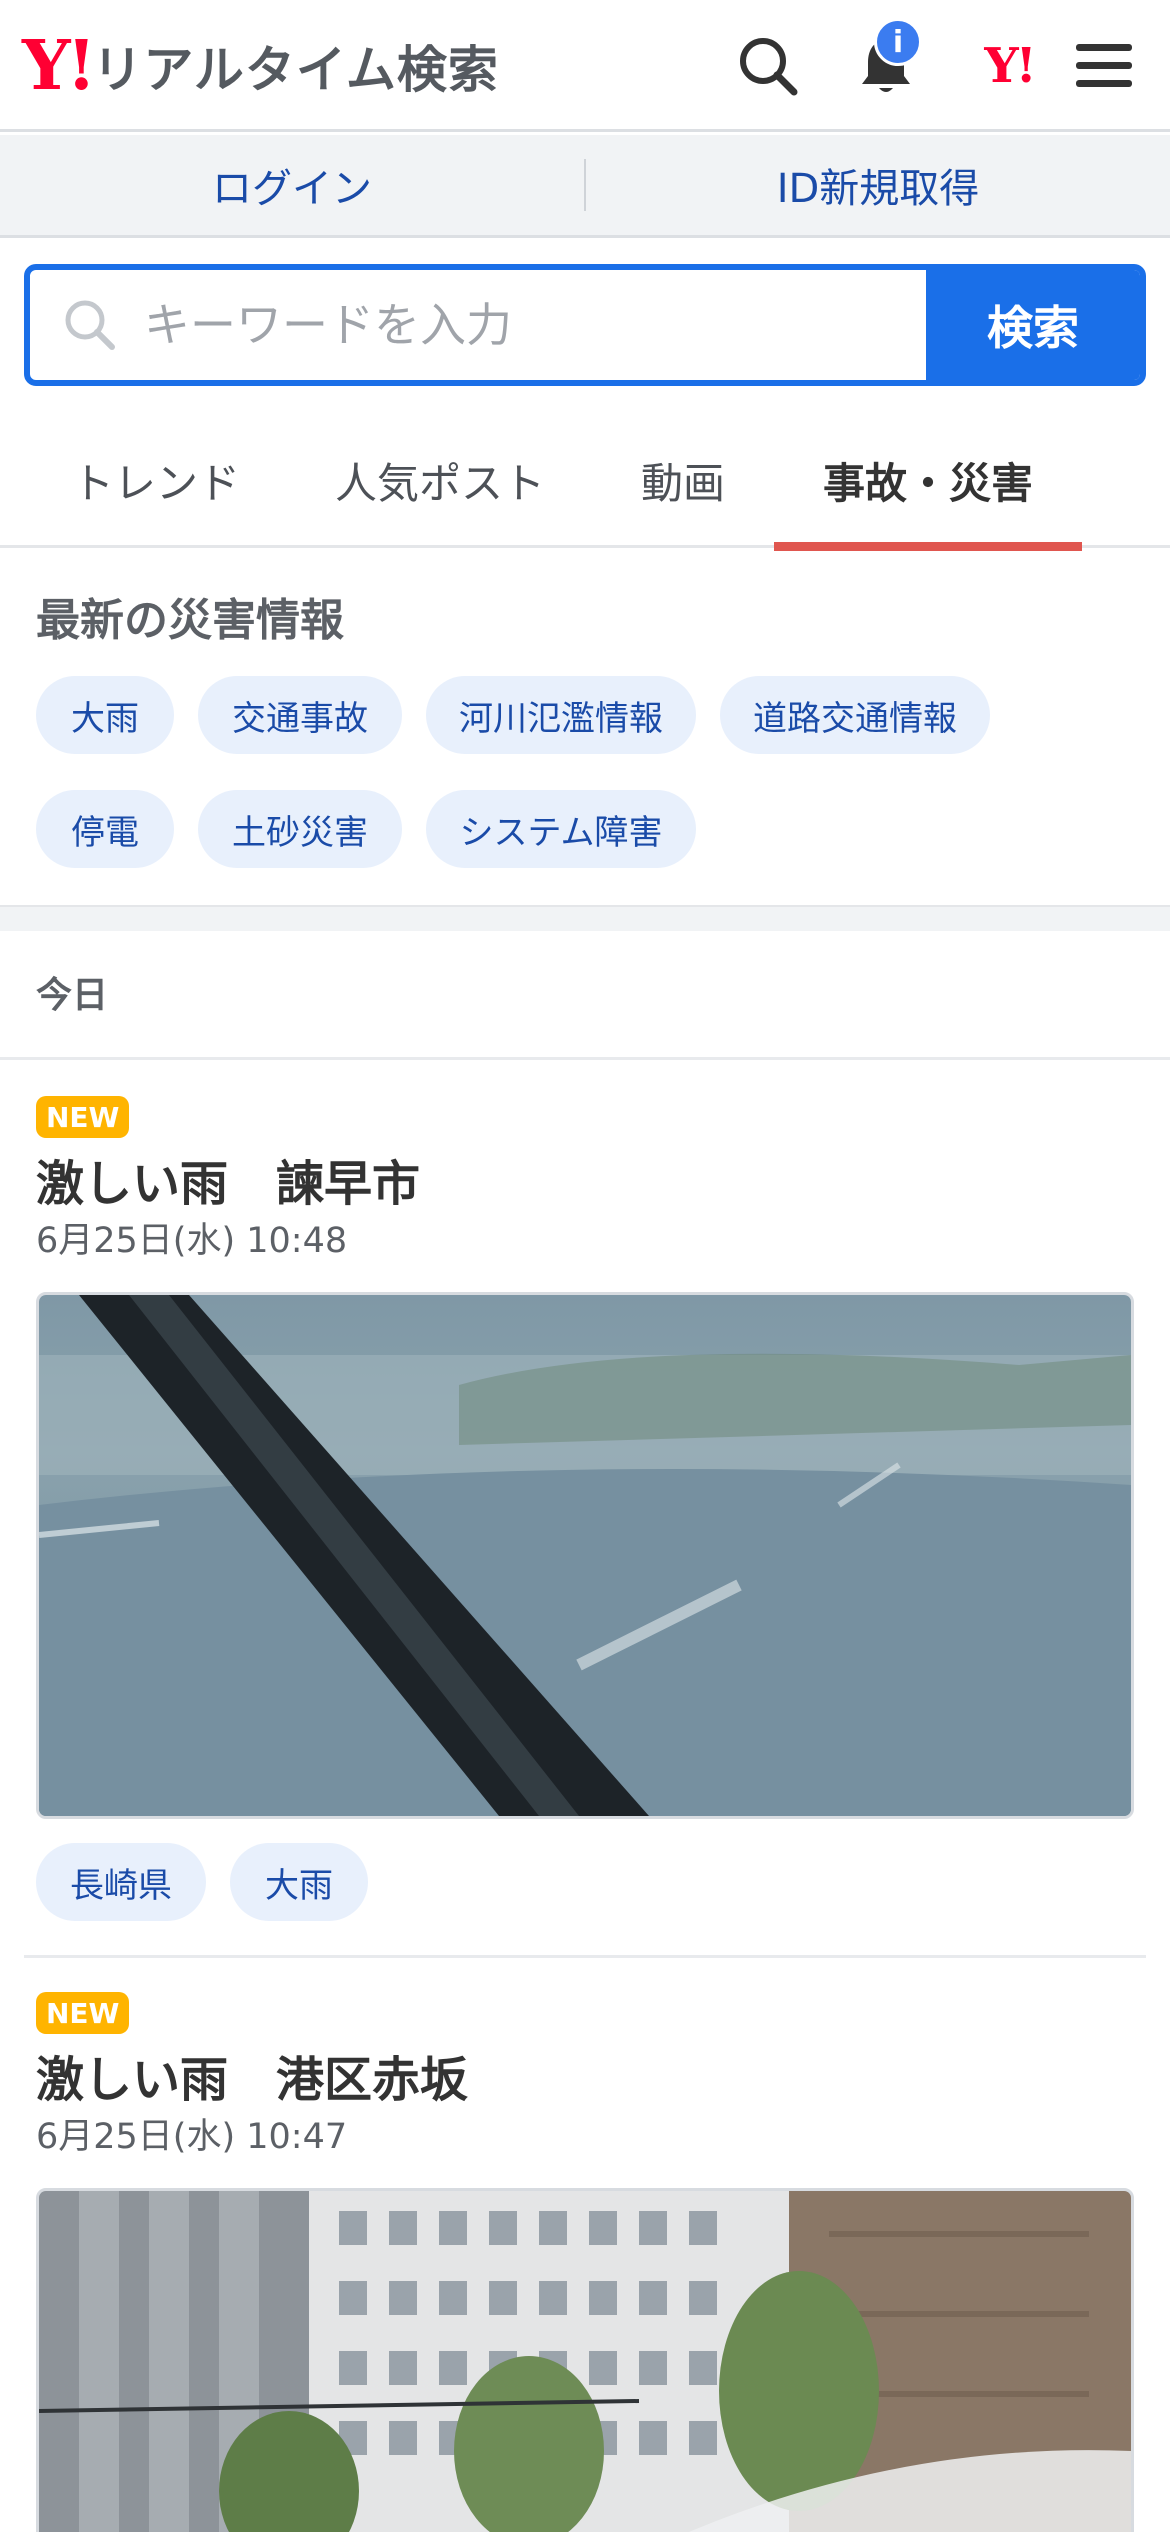  What do you see at coordinates (105, 715) in the screenshot?
I see `disaster-chip: 大雨` at bounding box center [105, 715].